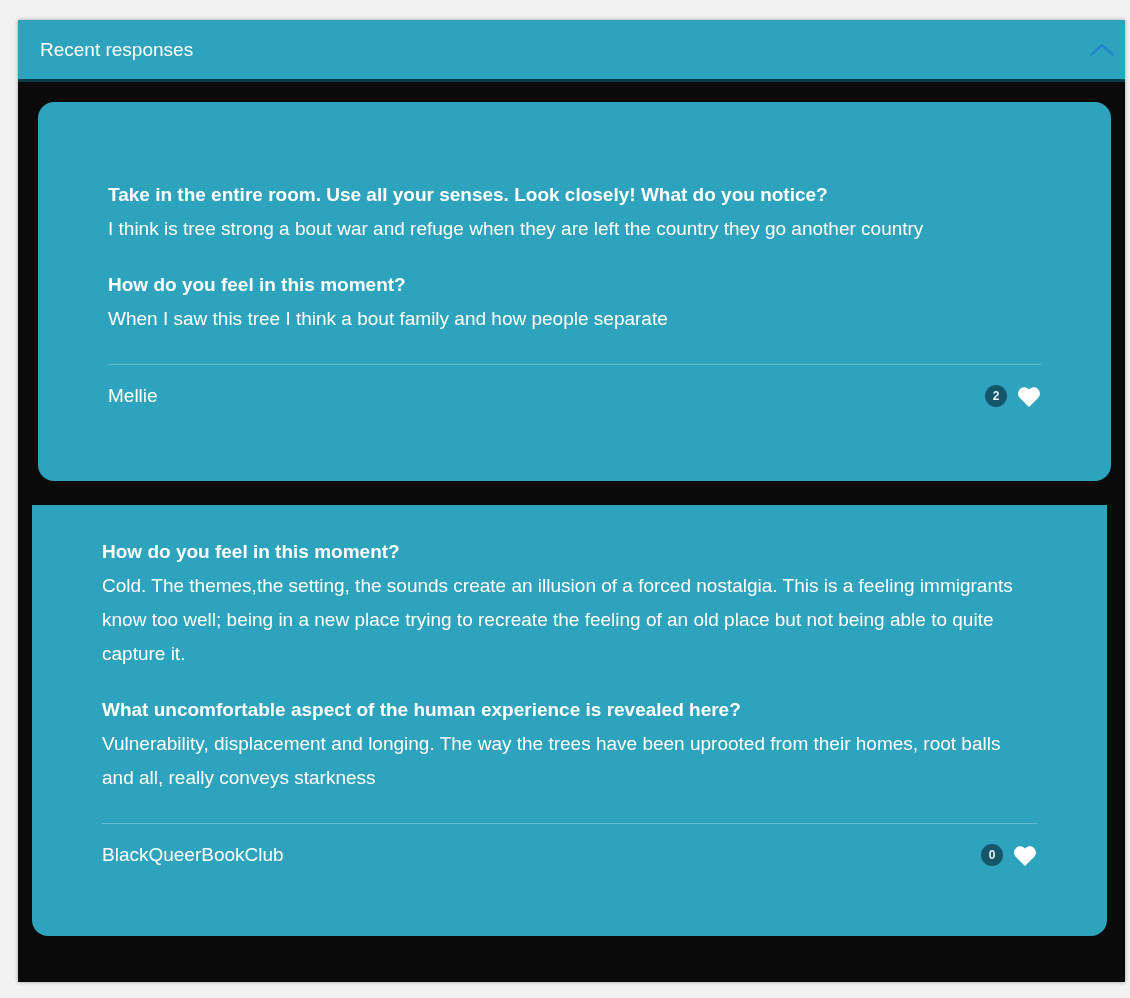 This screenshot has width=1130, height=998. Describe the element at coordinates (422, 710) in the screenshot. I see `question-text: What uncomfortable aspect of the human experience is revealed here?` at that location.